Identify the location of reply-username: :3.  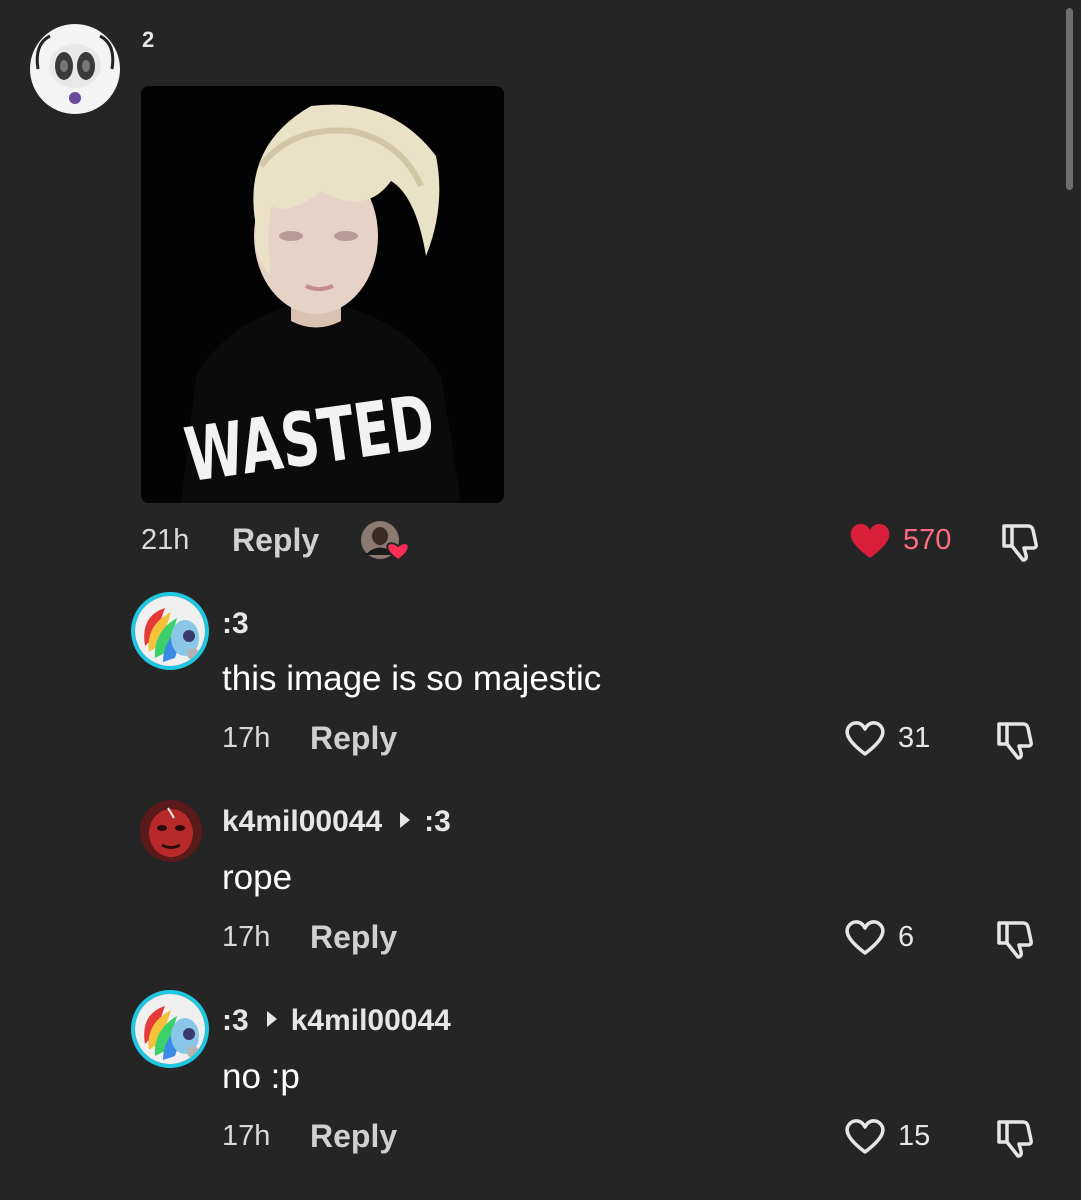
(235, 624).